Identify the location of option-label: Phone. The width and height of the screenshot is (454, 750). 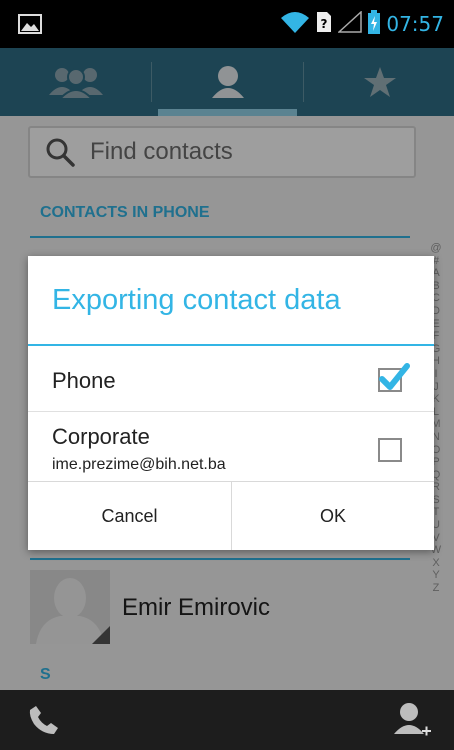
(84, 380).